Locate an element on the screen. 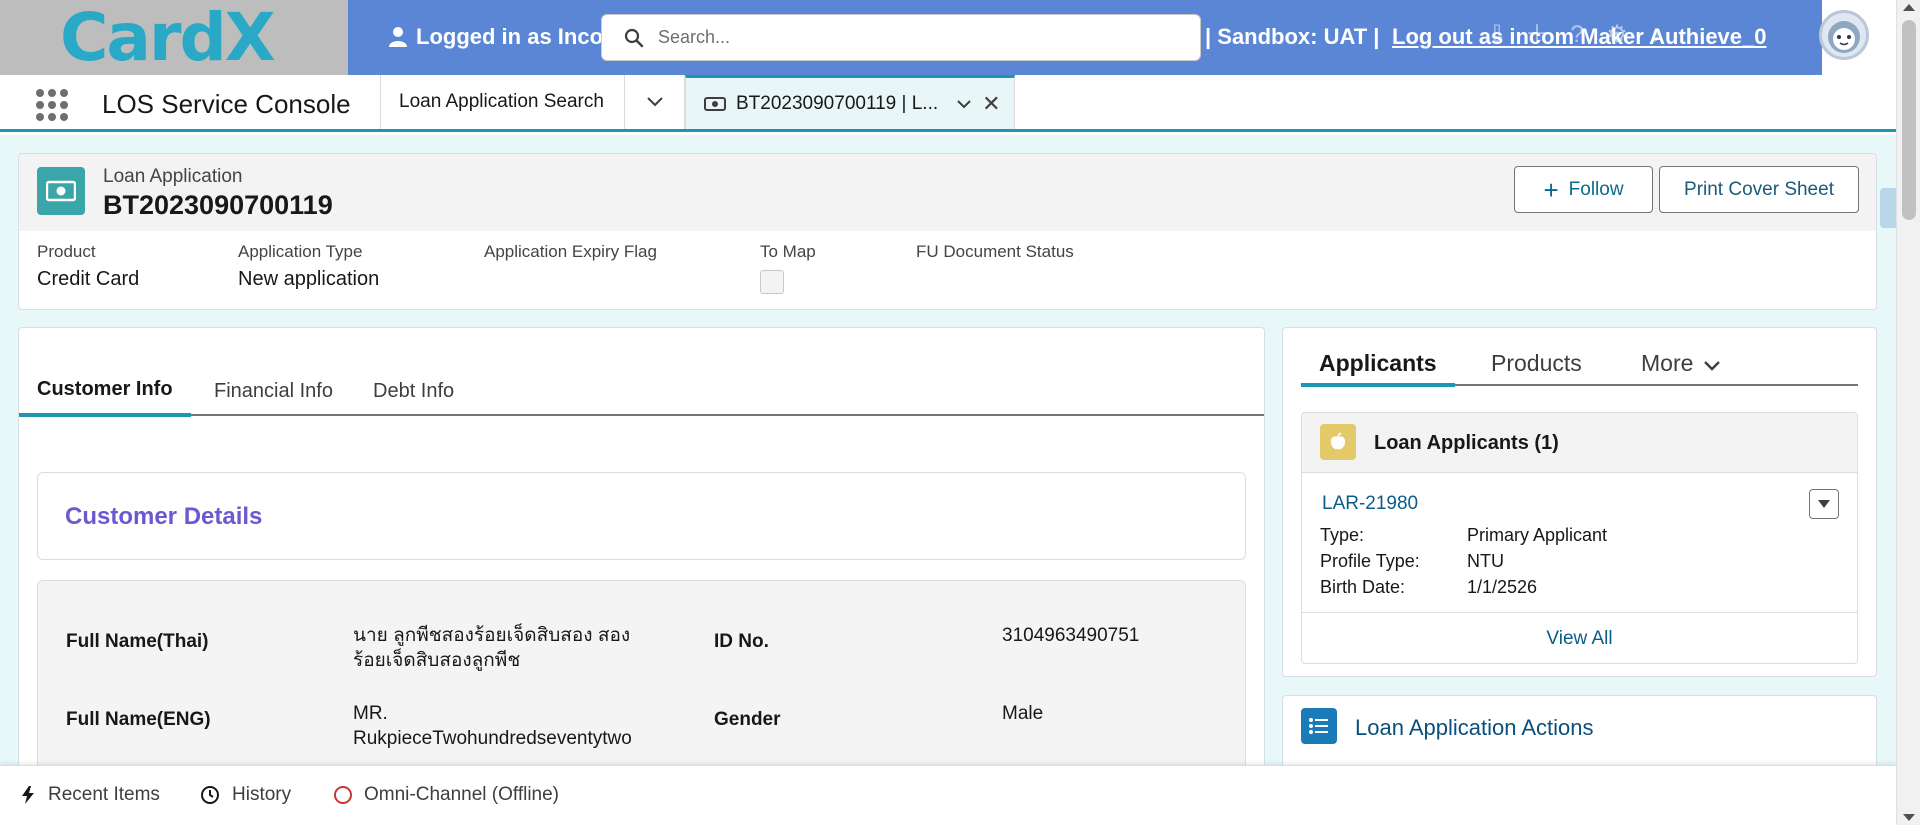 This screenshot has height=825, width=1920. utility-recent-items: Recent Items is located at coordinates (90, 795).